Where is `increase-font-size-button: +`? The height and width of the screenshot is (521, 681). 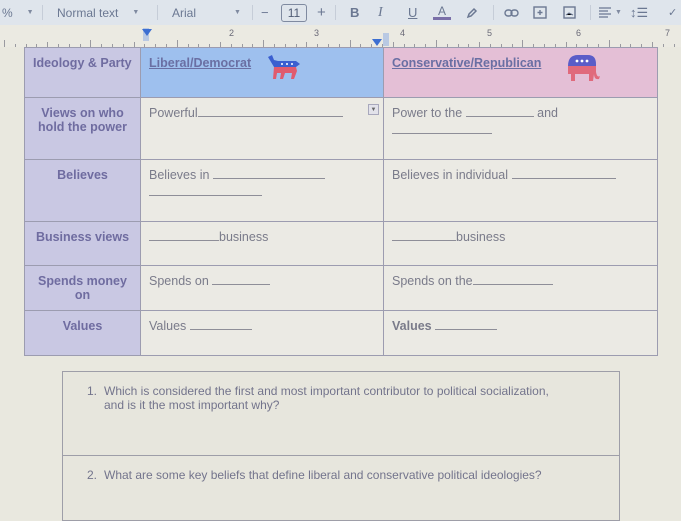
increase-font-size-button: + is located at coordinates (321, 12).